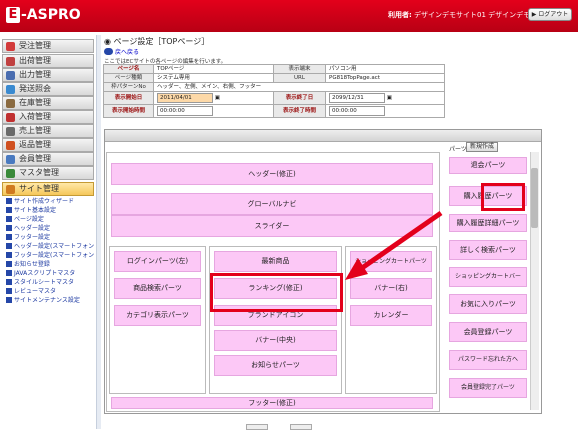 This screenshot has width=578, height=430. I want to click on arrow-shaft, so click(401, 240).